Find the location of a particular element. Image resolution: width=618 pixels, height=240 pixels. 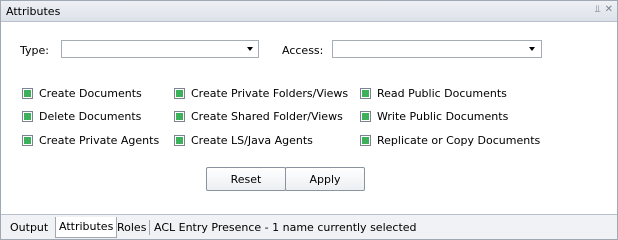

tab-separator is located at coordinates (149, 227).